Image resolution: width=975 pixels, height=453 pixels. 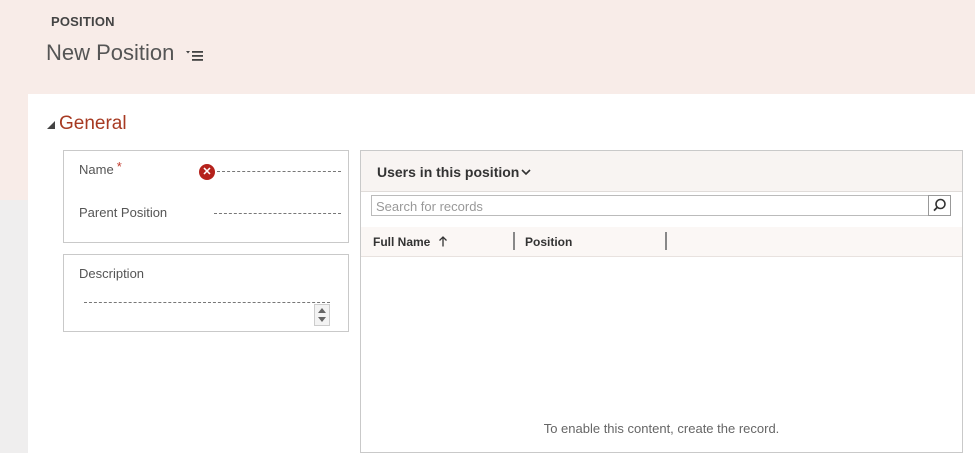 I want to click on name-input, so click(x=279, y=165).